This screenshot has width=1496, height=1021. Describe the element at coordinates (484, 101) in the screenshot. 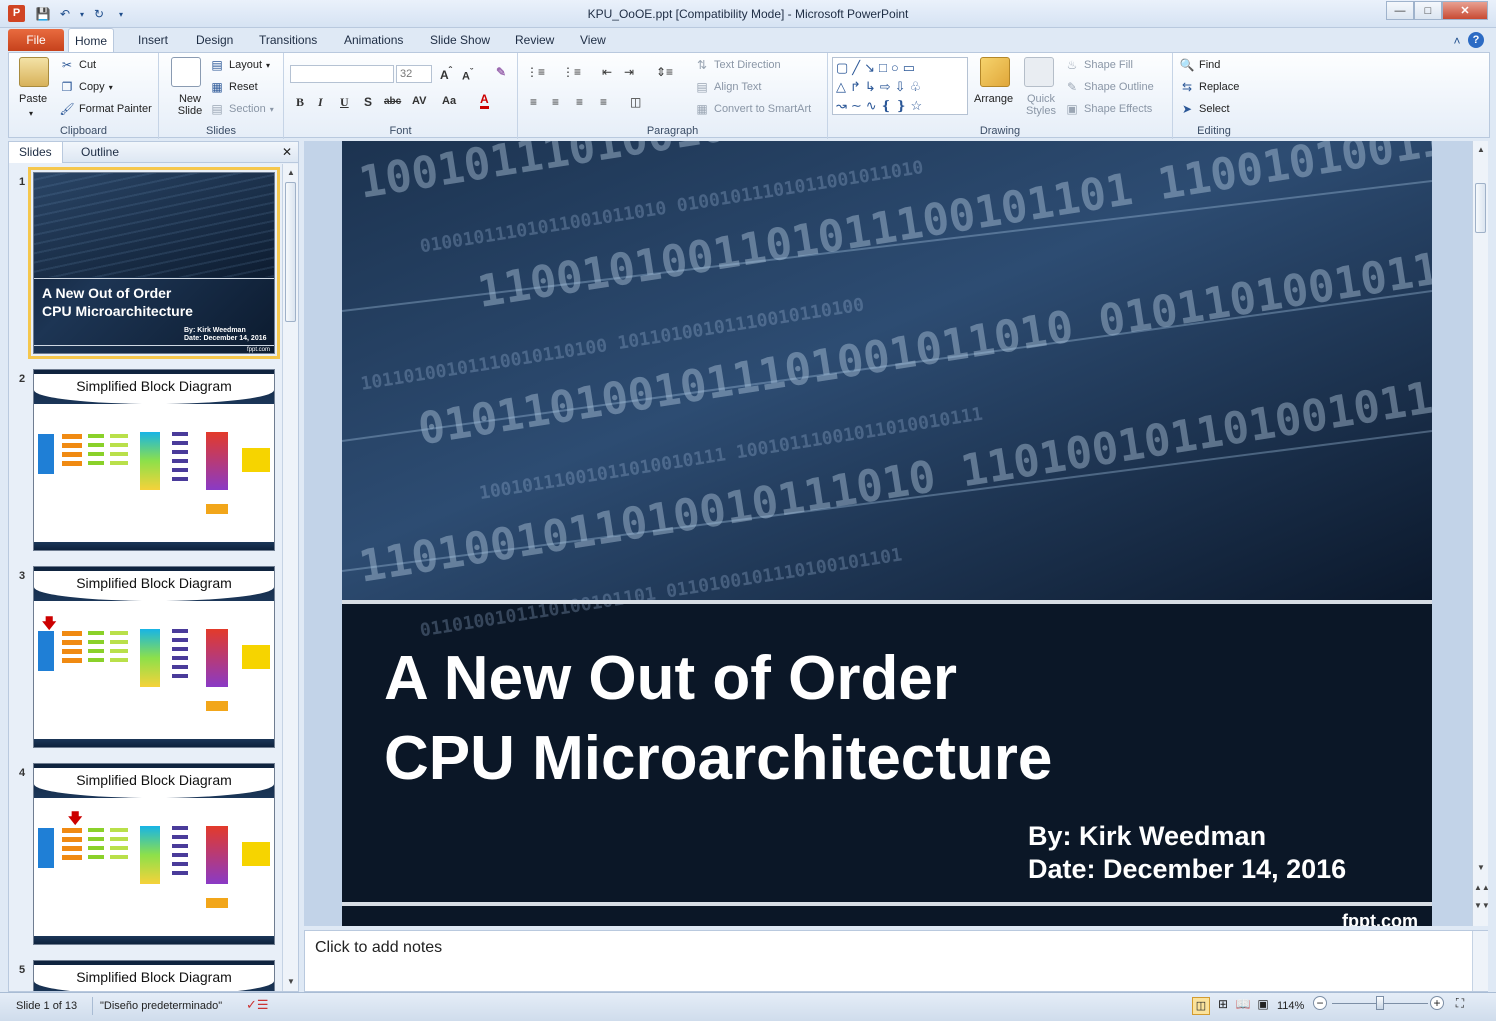

I see `font-color-icon: A` at that location.